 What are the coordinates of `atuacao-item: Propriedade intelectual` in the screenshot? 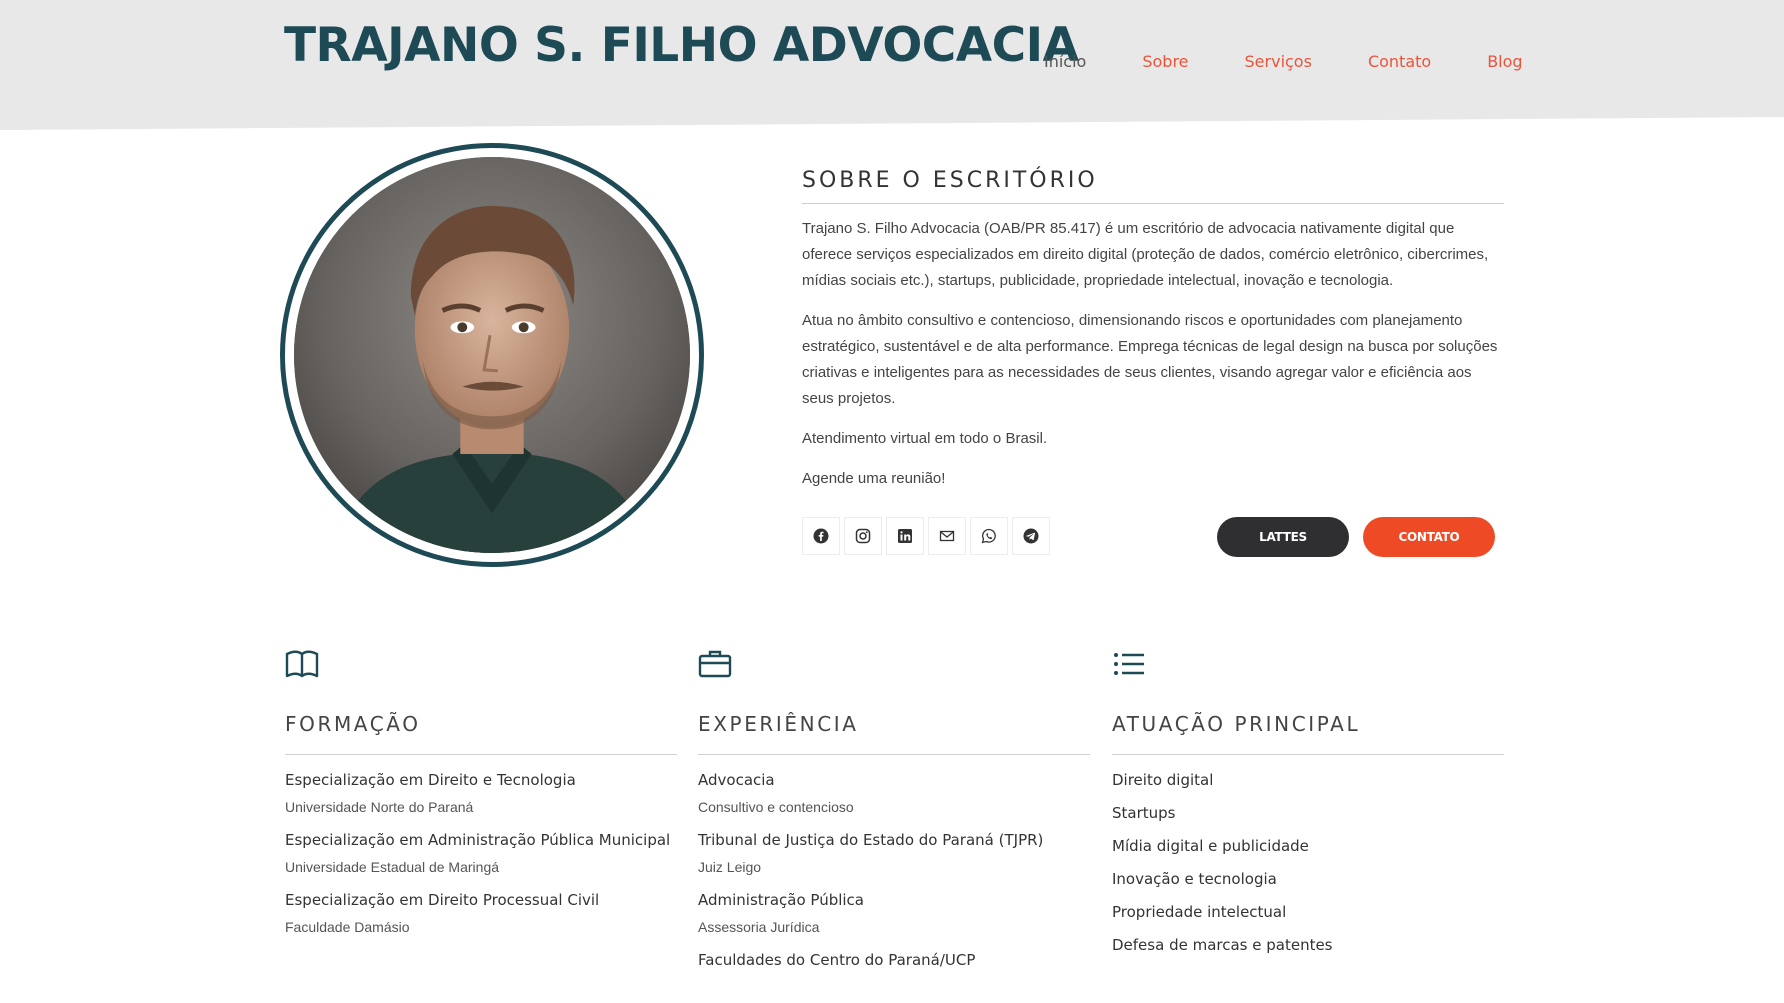 It's located at (1199, 912).